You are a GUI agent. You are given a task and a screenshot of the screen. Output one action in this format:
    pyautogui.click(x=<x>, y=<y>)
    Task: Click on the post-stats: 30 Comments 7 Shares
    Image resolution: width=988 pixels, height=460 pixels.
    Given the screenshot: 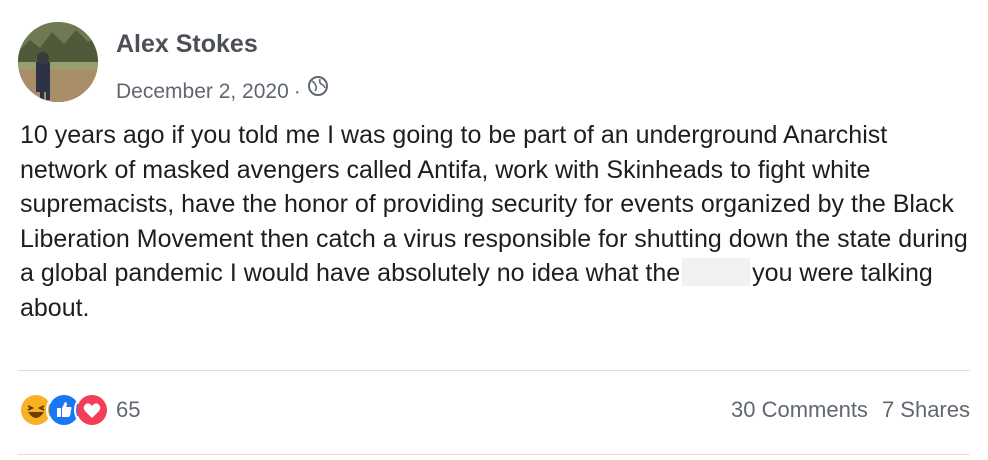 What is the action you would take?
    pyautogui.click(x=850, y=410)
    